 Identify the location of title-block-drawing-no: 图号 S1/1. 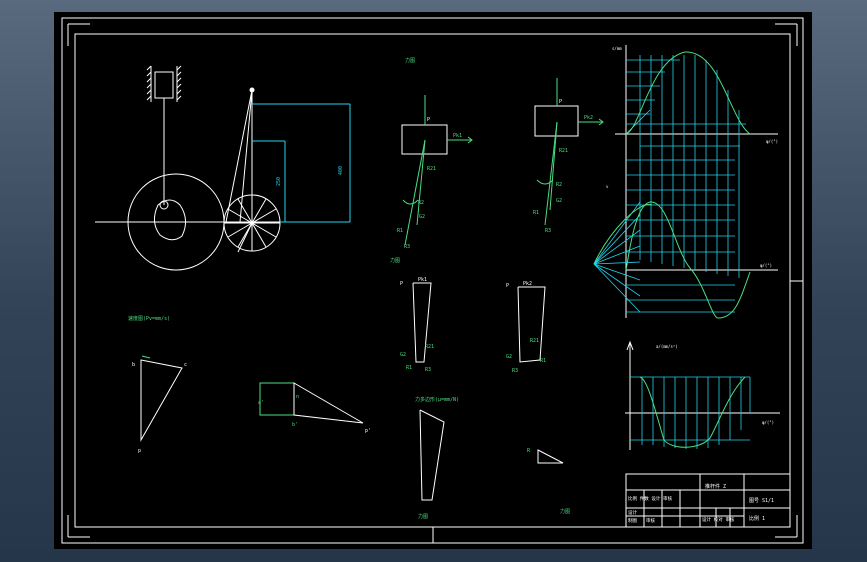
(761, 501).